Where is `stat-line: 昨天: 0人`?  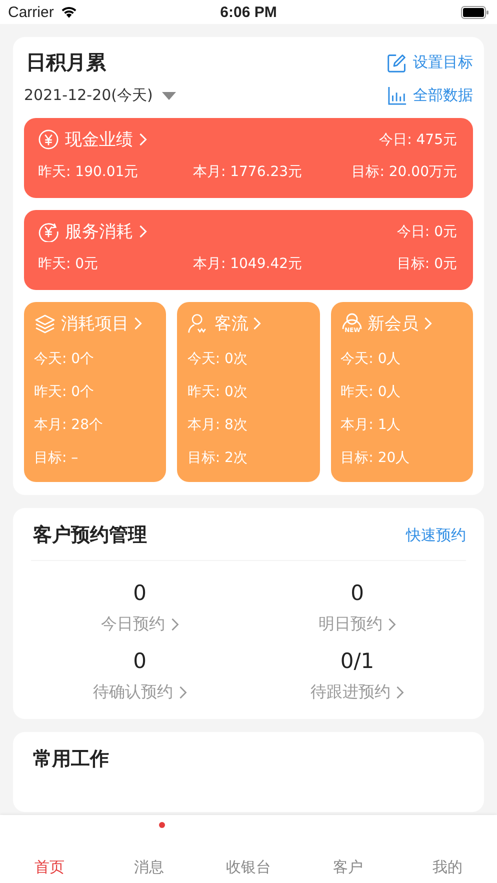
stat-line: 昨天: 0人 is located at coordinates (371, 392).